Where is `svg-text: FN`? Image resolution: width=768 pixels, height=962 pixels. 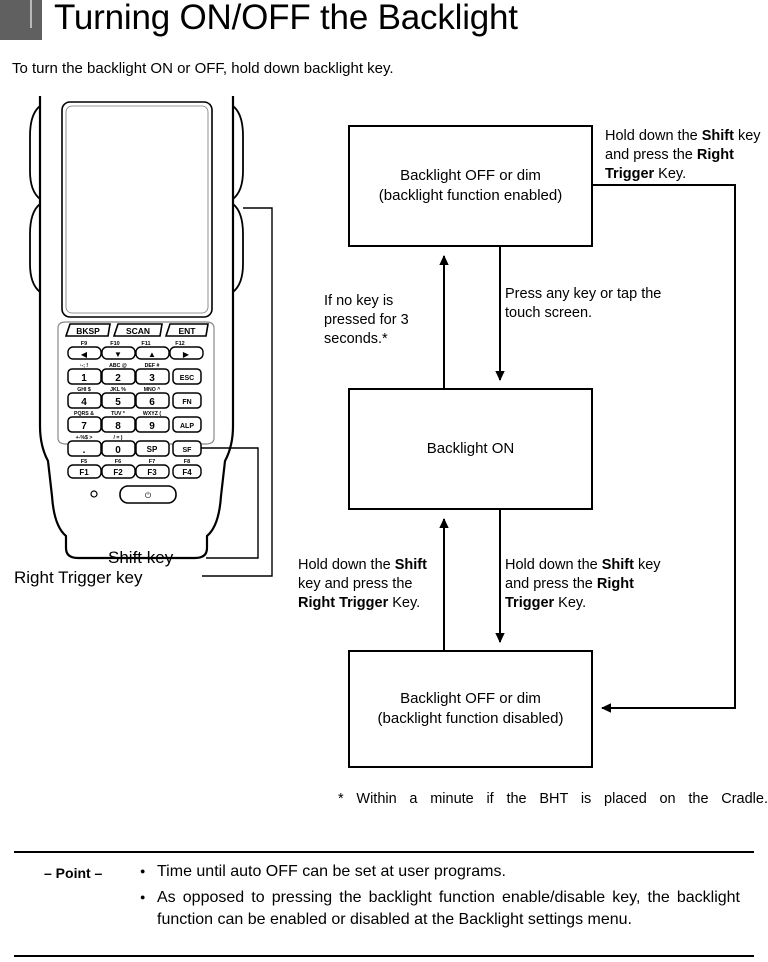 svg-text: FN is located at coordinates (186, 402).